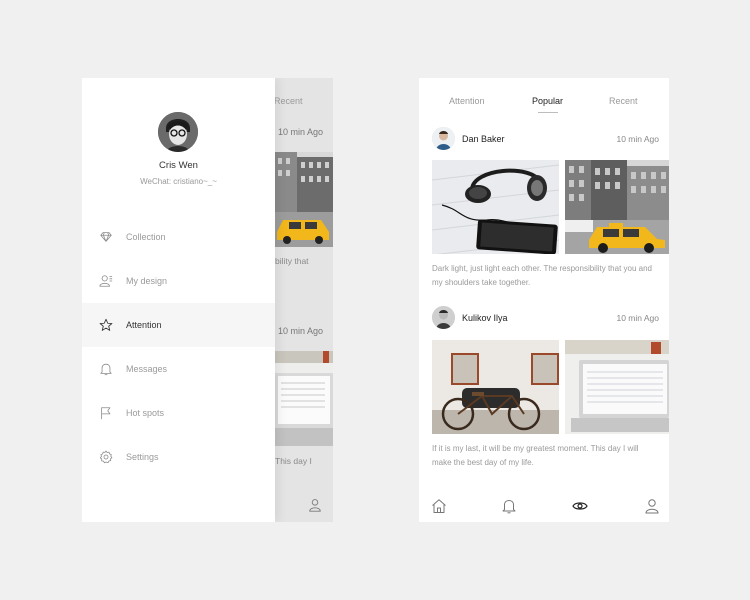 The height and width of the screenshot is (600, 750). What do you see at coordinates (439, 506) in the screenshot?
I see `home-icon` at bounding box center [439, 506].